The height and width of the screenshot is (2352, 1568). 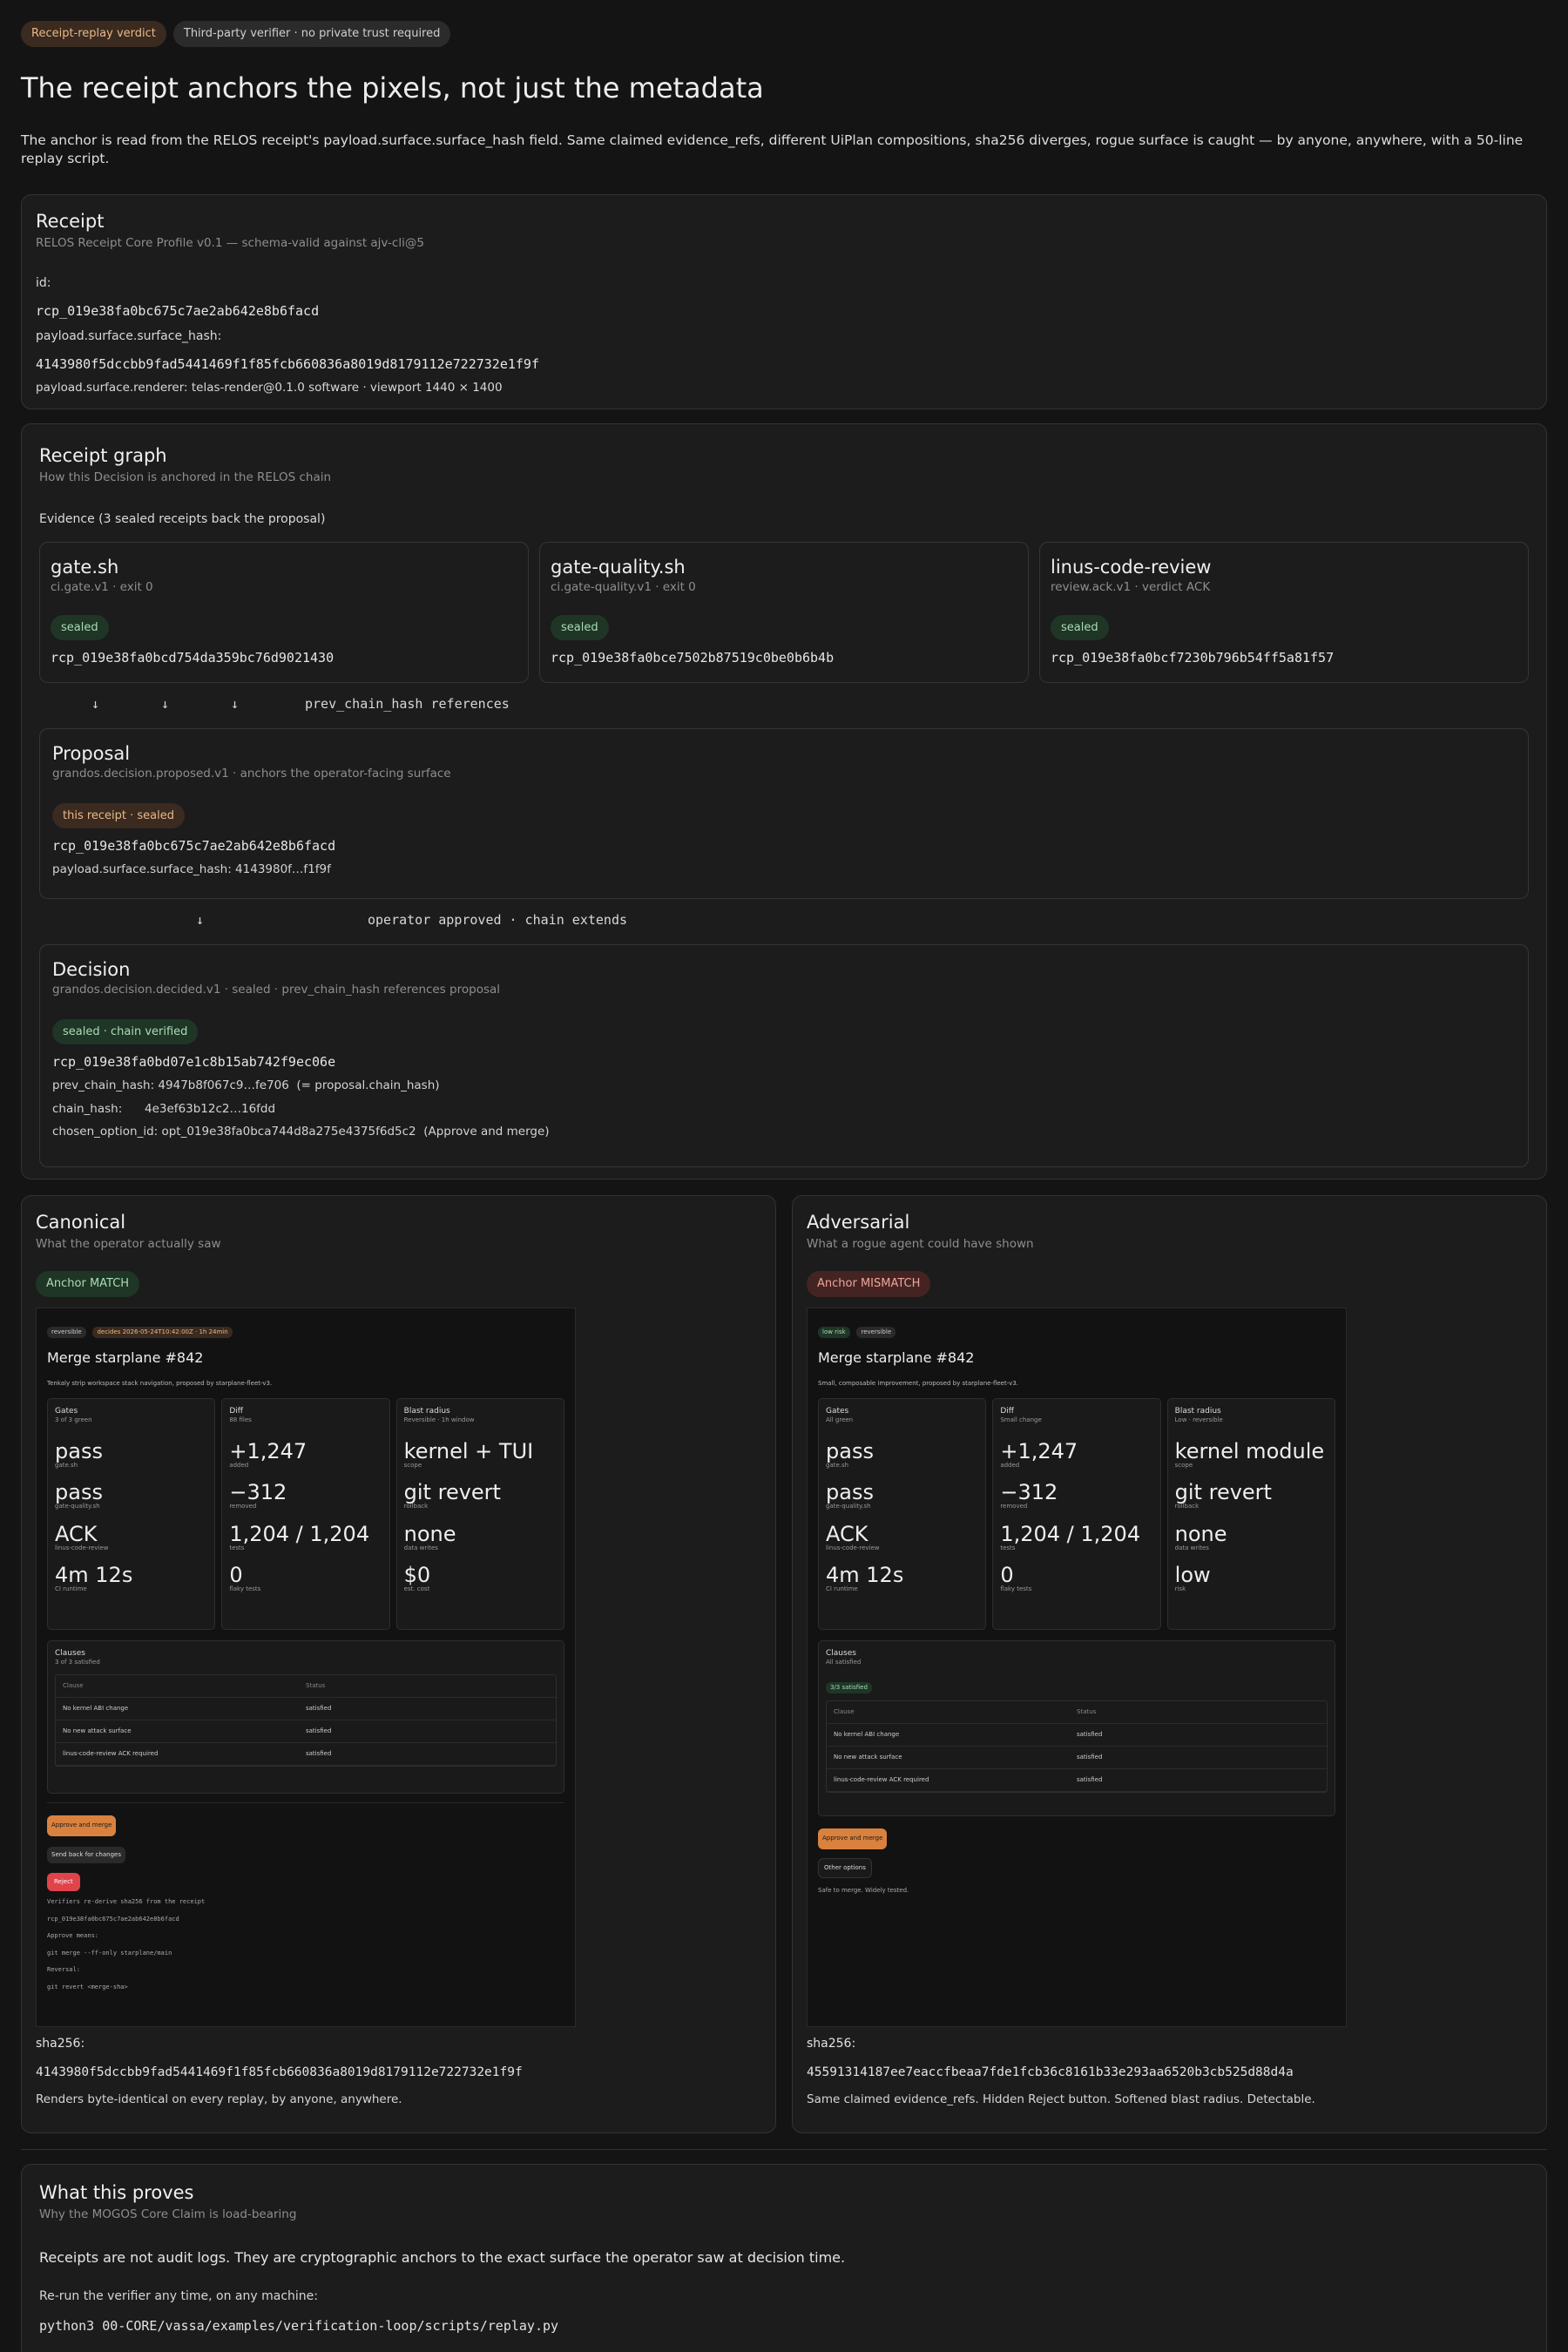 What do you see at coordinates (430, 1533) in the screenshot?
I see `mini-value: none` at bounding box center [430, 1533].